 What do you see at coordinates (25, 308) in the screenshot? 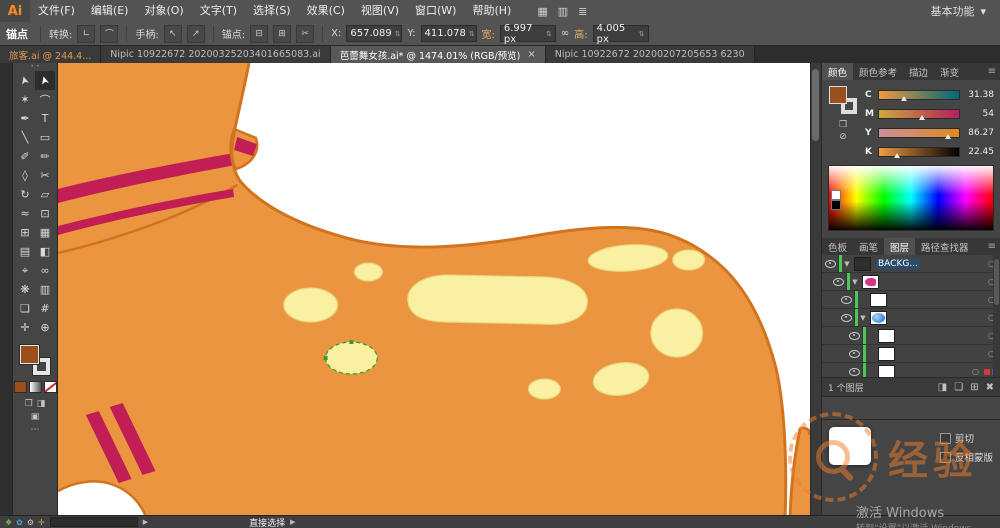
I see `artboard-tool: ❏` at bounding box center [25, 308].